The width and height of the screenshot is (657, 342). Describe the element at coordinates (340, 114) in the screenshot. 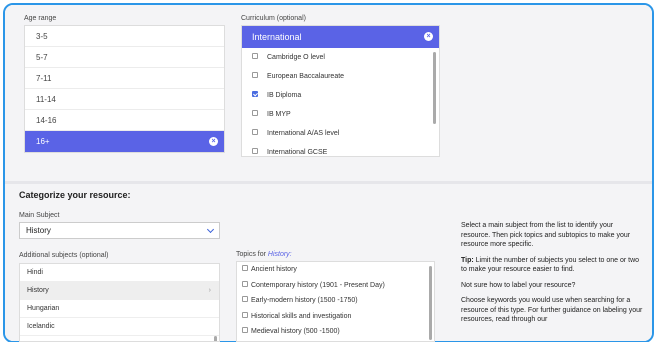

I see `curriculum-option: IB MYP` at that location.